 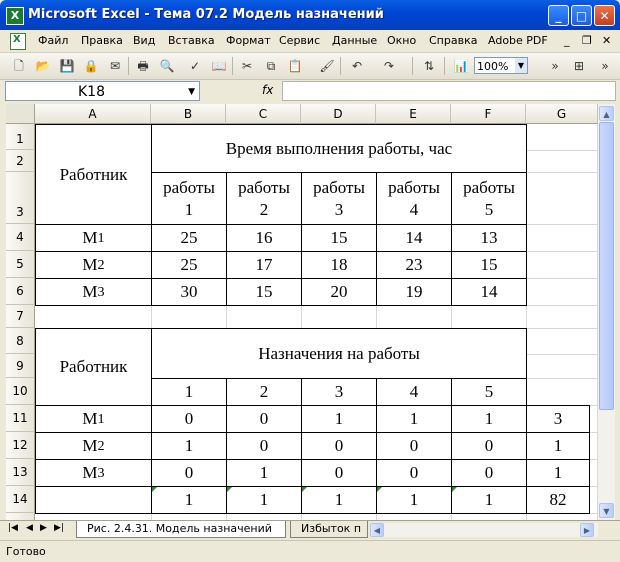 What do you see at coordinates (558, 15) in the screenshot?
I see `minimize-button: _` at bounding box center [558, 15].